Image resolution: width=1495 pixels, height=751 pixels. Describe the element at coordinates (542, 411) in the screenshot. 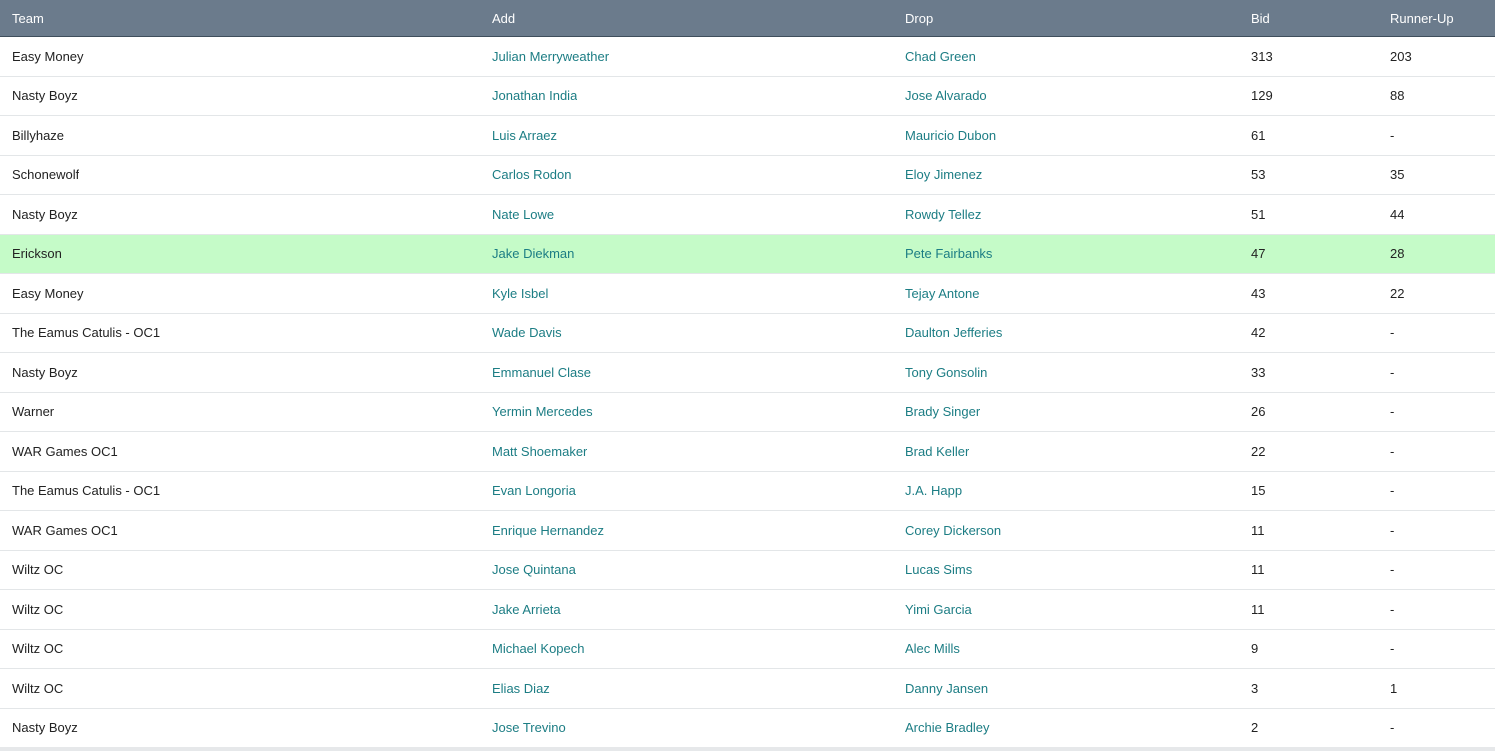

I see `add-player-link: Yermin Mercedes` at that location.